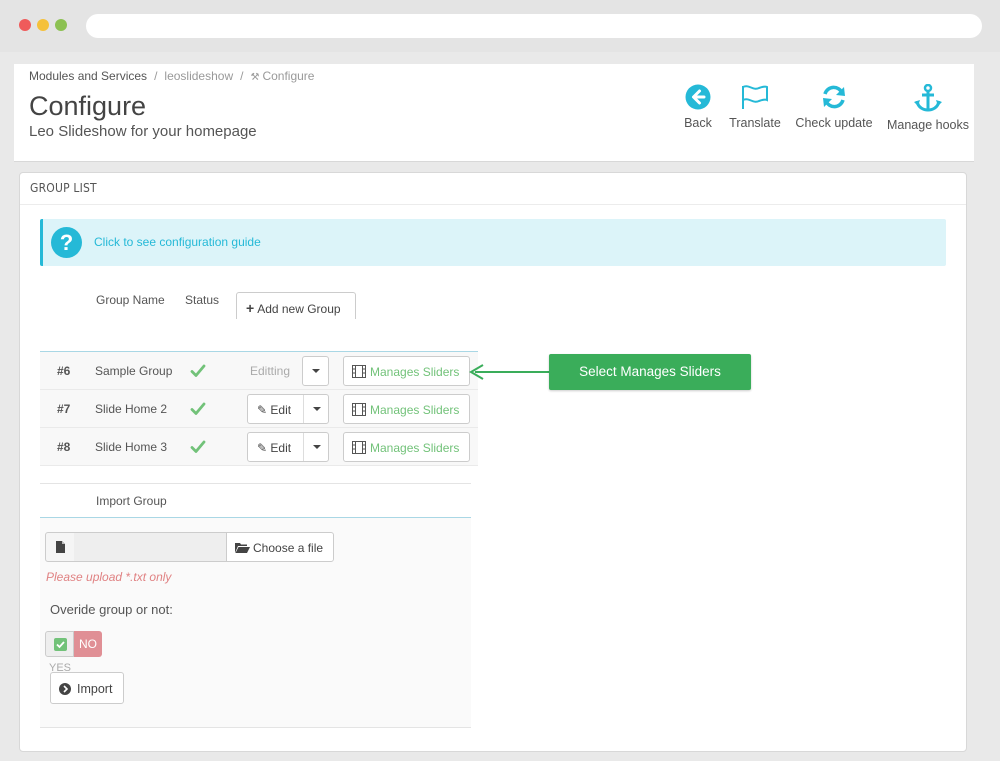  I want to click on import-button: Import, so click(87, 688).